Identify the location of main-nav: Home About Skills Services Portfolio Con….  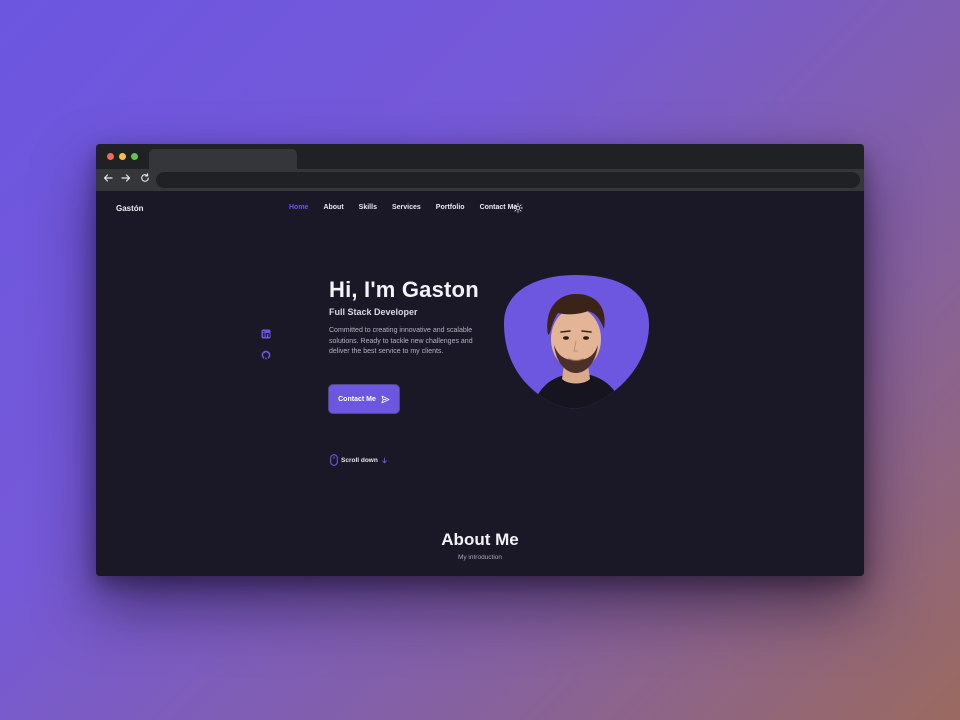
(403, 207).